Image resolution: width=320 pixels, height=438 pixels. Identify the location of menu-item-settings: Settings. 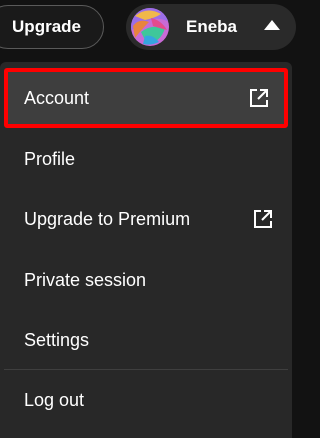
(146, 340).